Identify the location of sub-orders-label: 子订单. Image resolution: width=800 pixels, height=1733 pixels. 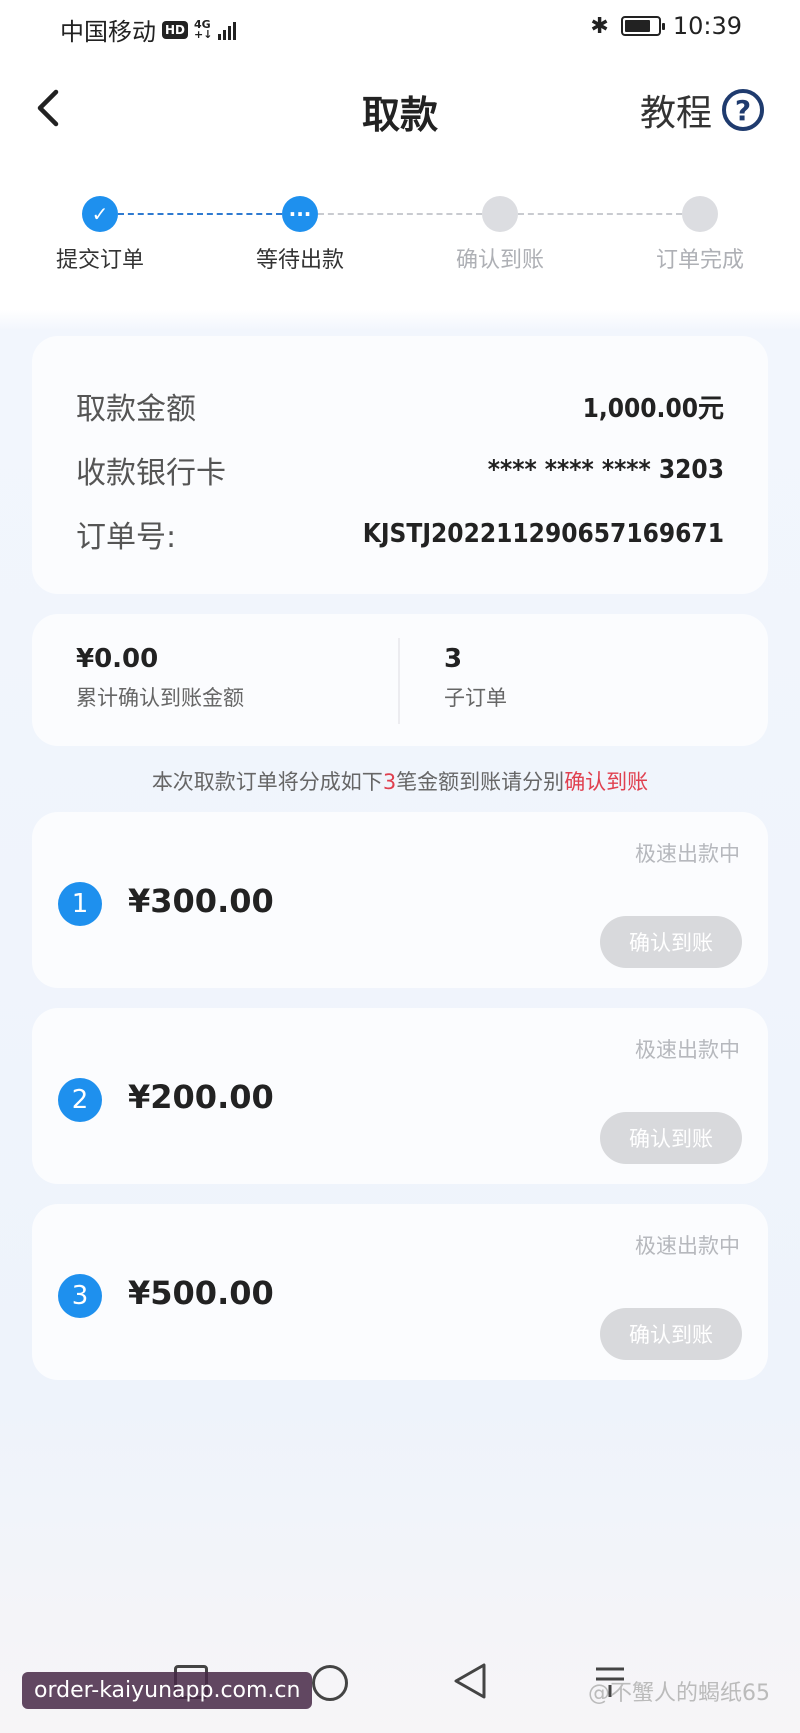
(475, 698).